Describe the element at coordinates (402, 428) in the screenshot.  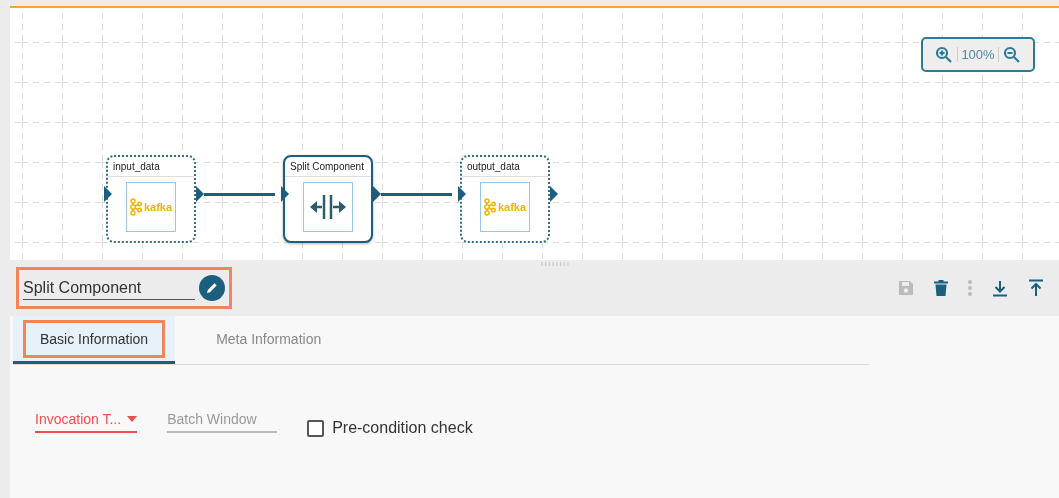
I see `checkbox-label: Pre-condition check` at that location.